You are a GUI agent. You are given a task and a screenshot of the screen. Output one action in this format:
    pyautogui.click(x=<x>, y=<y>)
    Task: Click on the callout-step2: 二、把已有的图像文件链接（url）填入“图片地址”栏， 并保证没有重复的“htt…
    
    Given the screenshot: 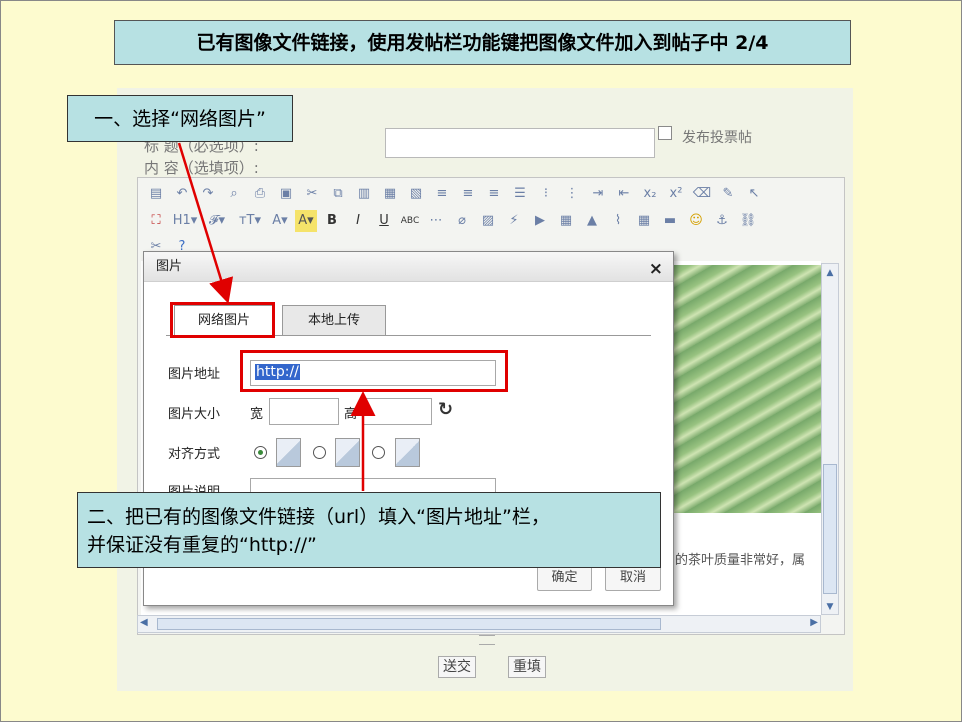 What is the action you would take?
    pyautogui.click(x=369, y=530)
    